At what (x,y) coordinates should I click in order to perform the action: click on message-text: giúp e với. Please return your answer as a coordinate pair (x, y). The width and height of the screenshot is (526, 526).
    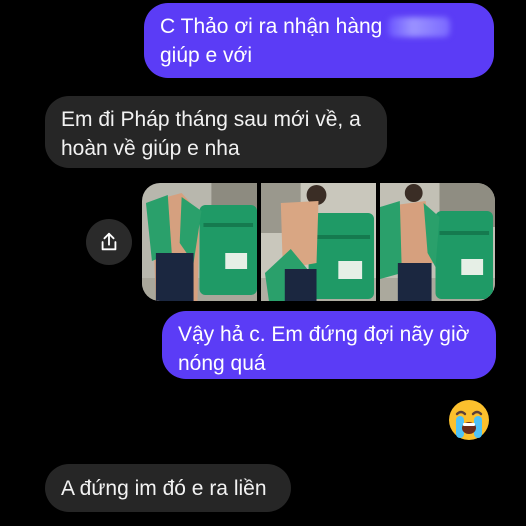
    Looking at the image, I should click on (206, 55).